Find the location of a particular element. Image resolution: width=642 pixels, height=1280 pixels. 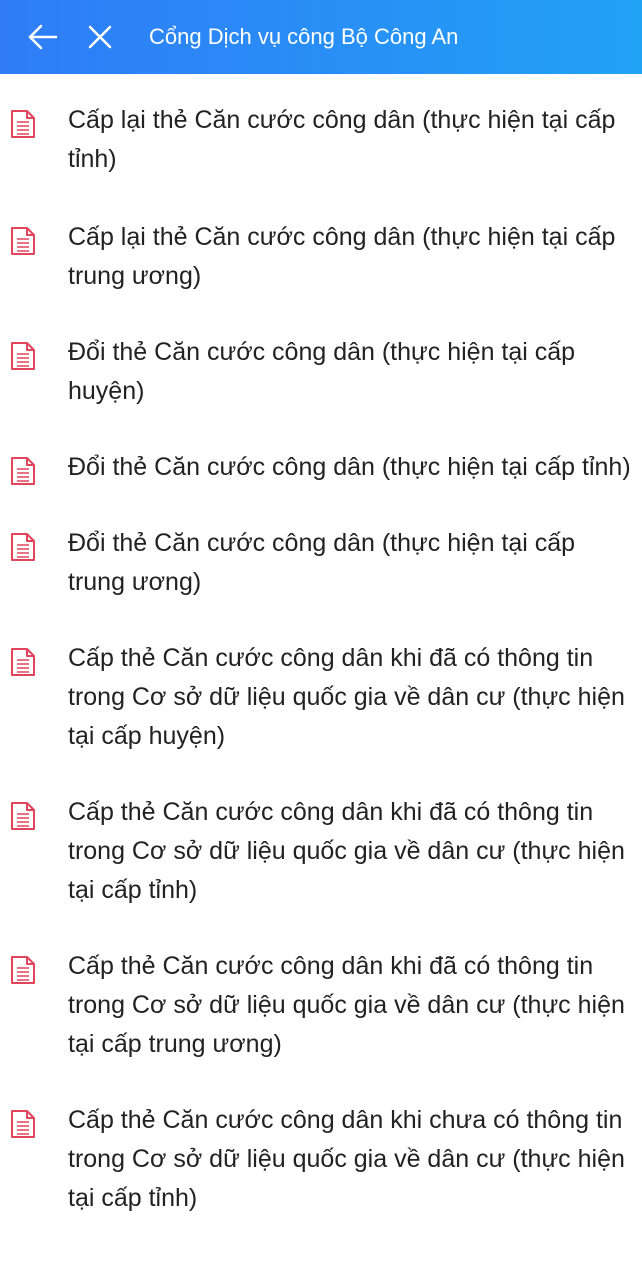

back-button is located at coordinates (43, 37).